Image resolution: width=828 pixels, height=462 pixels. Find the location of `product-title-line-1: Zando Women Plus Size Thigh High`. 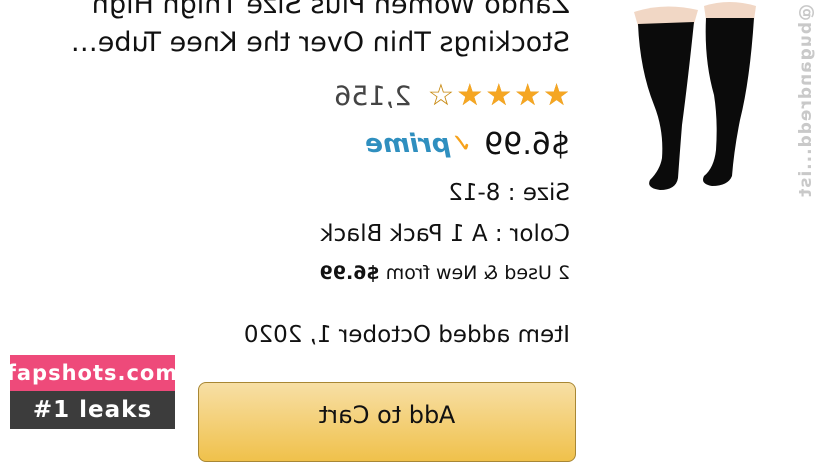

product-title-line-1: Zando Women Plus Size Thigh High is located at coordinates (330, 10).